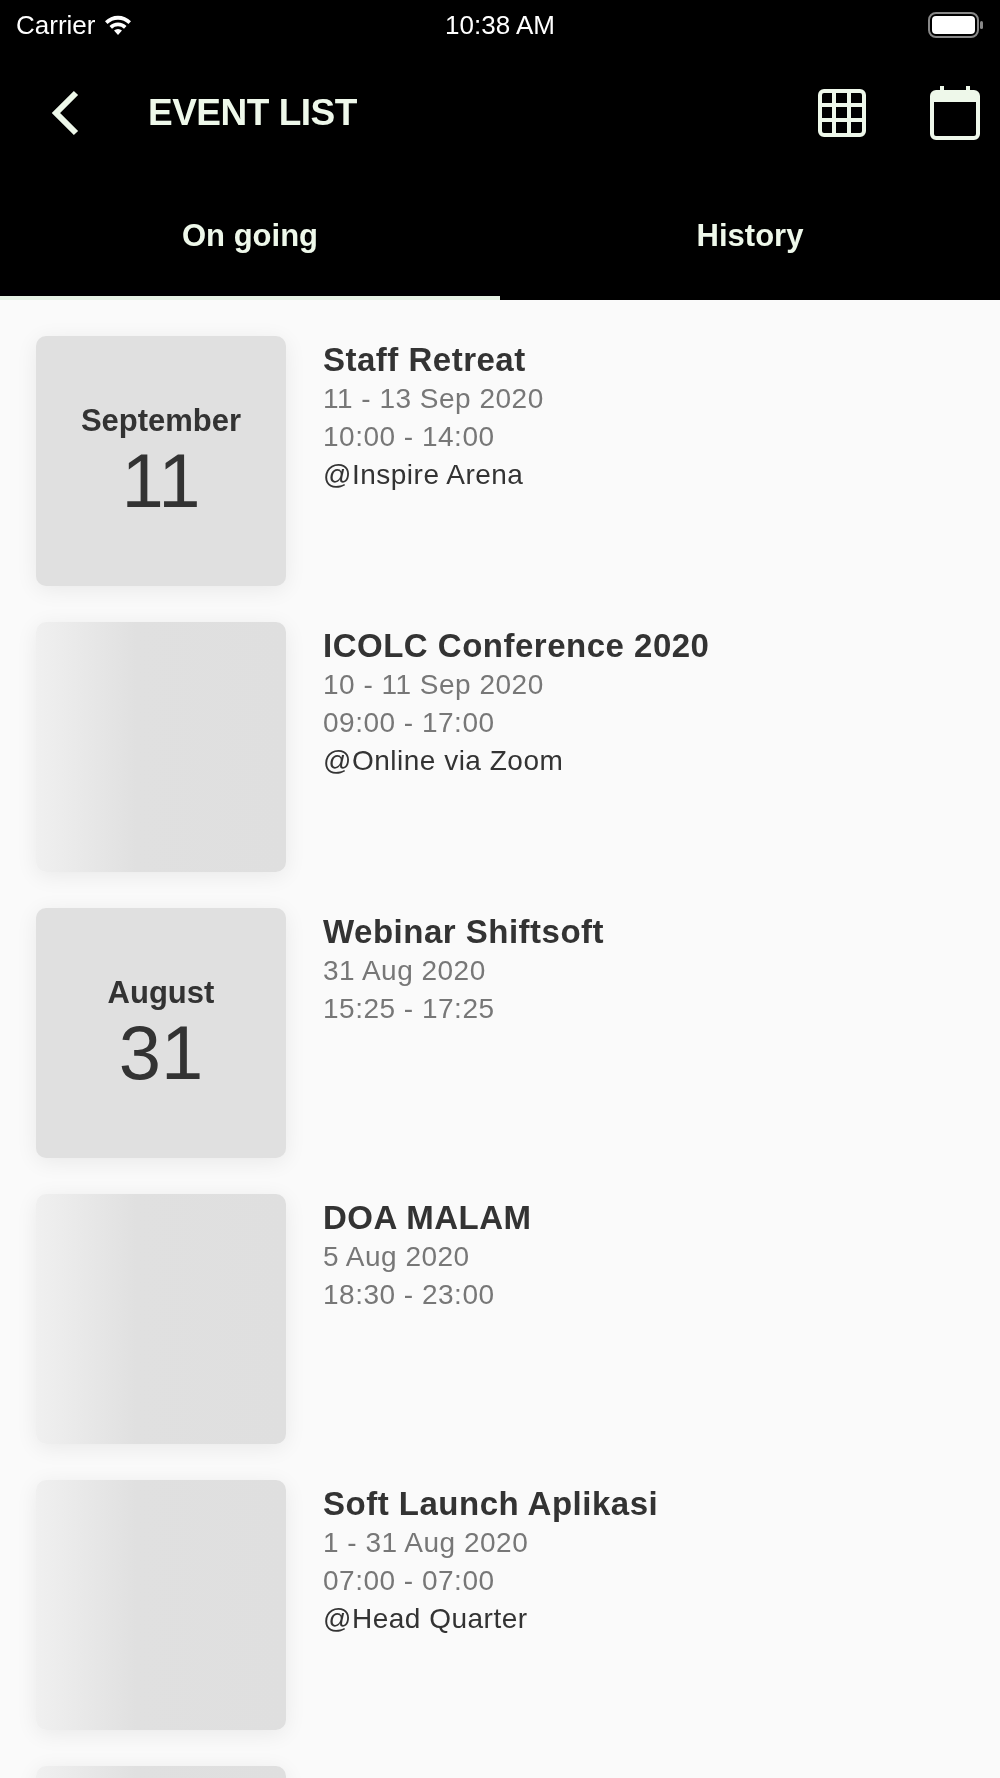  What do you see at coordinates (65, 112) in the screenshot?
I see `back-icon` at bounding box center [65, 112].